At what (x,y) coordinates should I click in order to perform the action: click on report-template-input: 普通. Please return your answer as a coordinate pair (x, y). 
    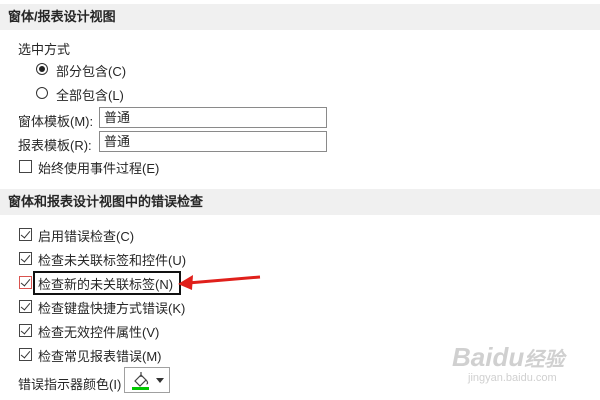
    Looking at the image, I should click on (213, 141).